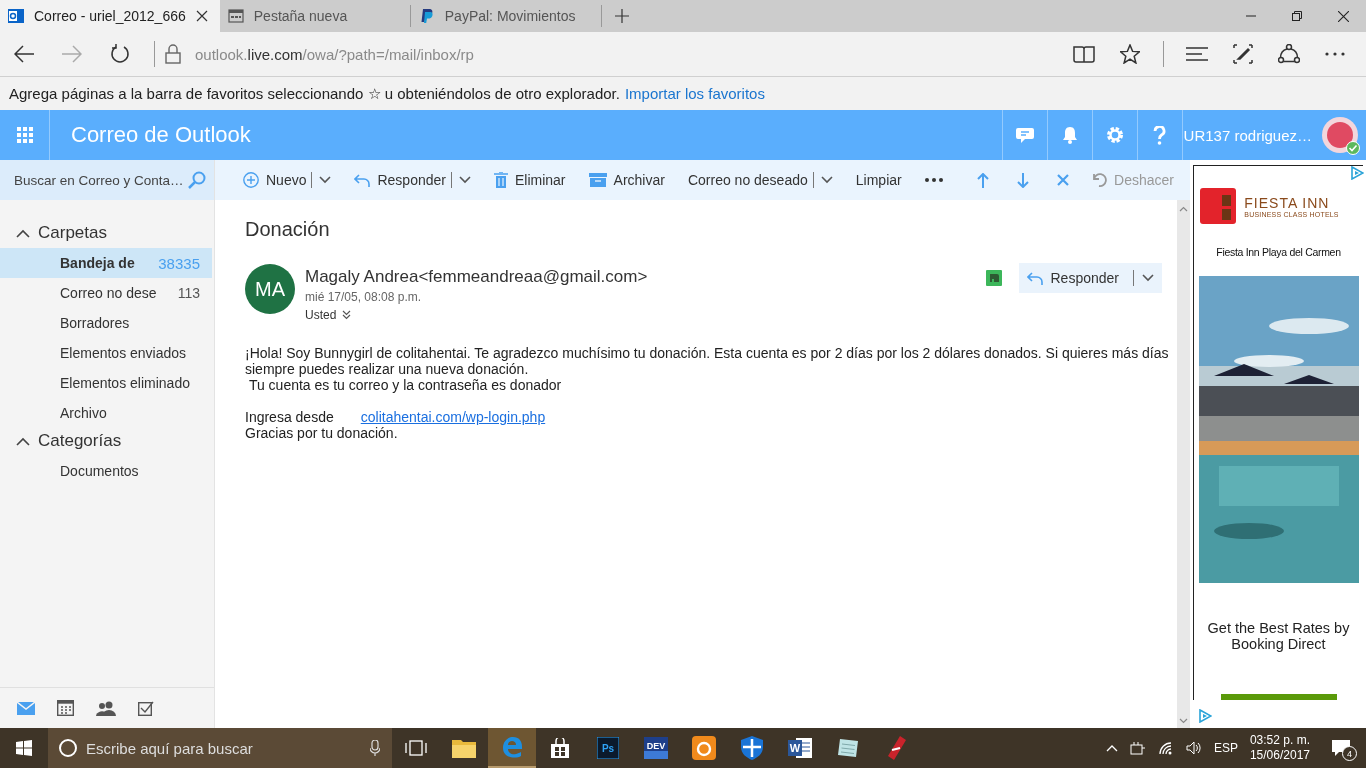 The height and width of the screenshot is (768, 1366). What do you see at coordinates (476, 277) in the screenshot?
I see `sender-name: Magaly Andrea<femmeandreaa@gmail.com>` at bounding box center [476, 277].